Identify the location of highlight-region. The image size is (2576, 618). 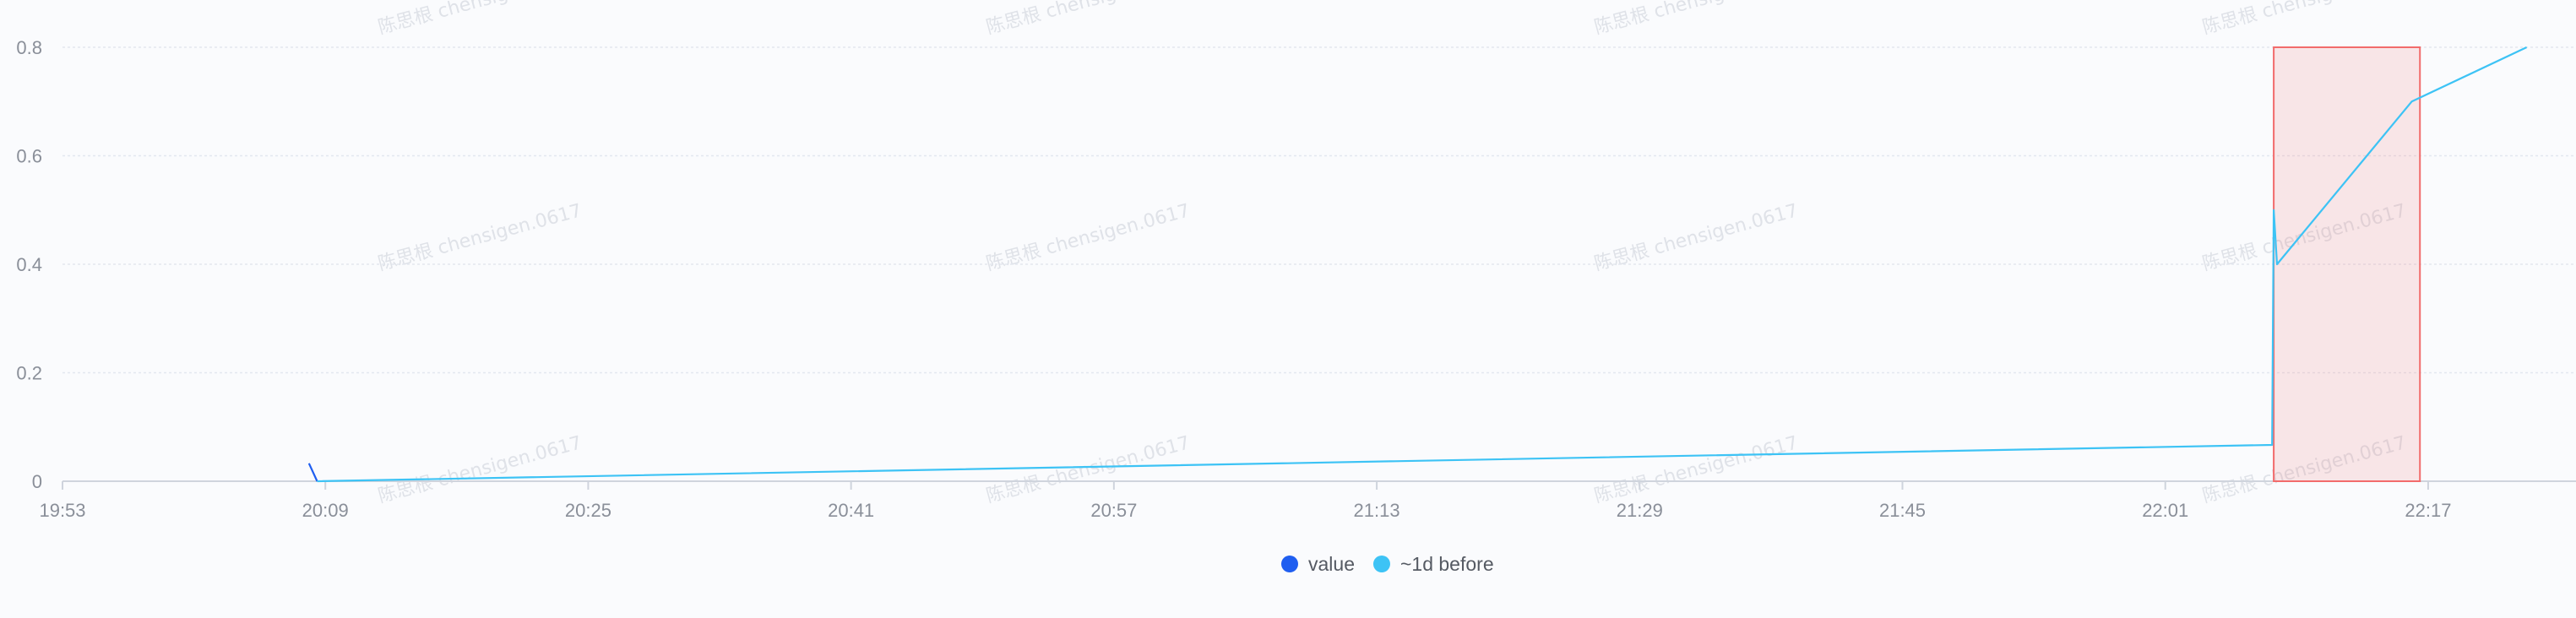
(2347, 264).